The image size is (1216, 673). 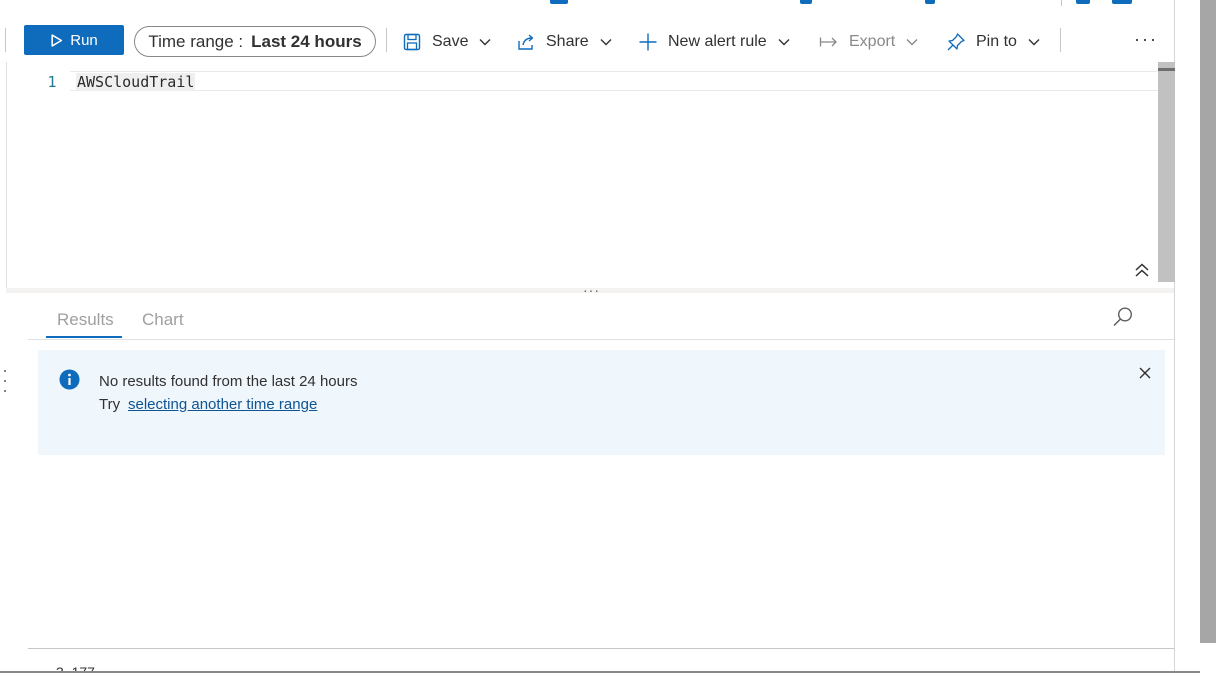 What do you see at coordinates (601, 339) in the screenshot?
I see `tabs-divider` at bounding box center [601, 339].